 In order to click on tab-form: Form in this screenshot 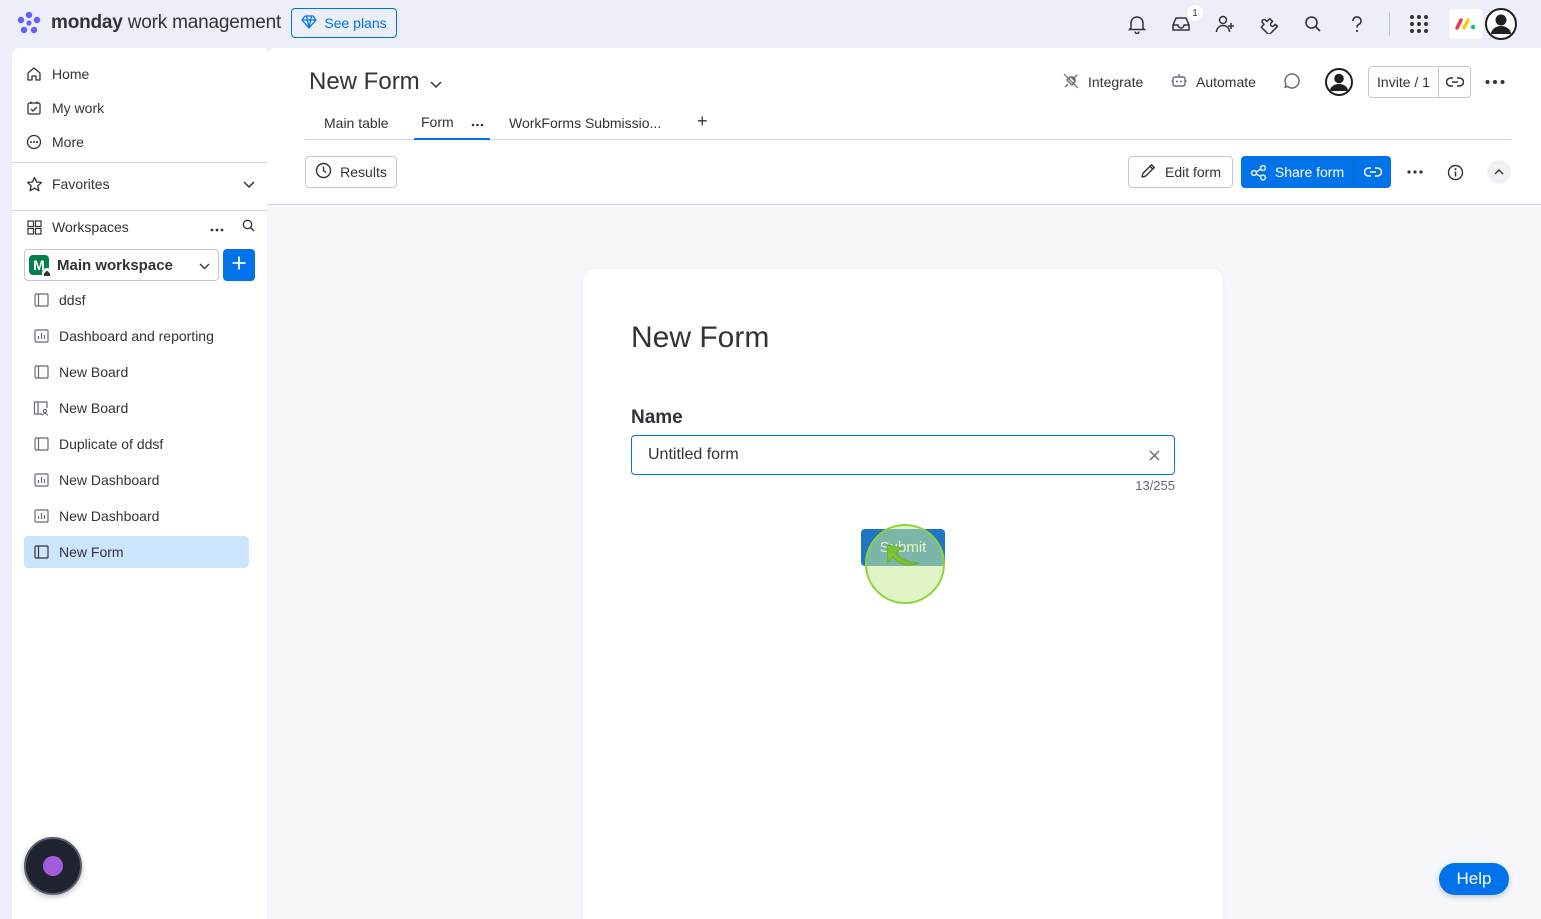, I will do `click(452, 122)`.